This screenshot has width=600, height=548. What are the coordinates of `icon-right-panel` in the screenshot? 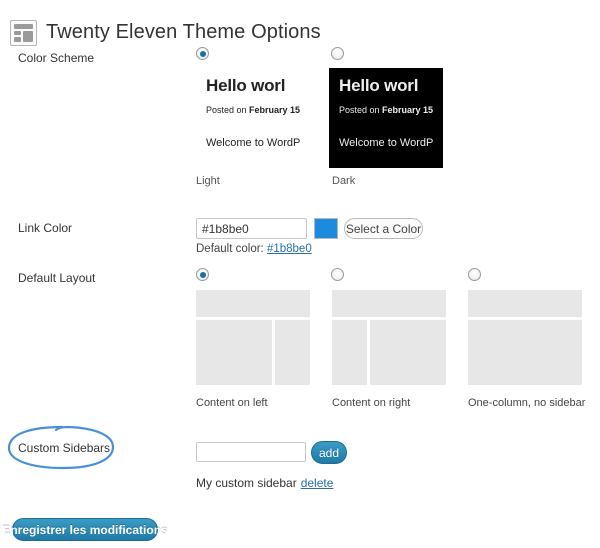 It's located at (28, 36).